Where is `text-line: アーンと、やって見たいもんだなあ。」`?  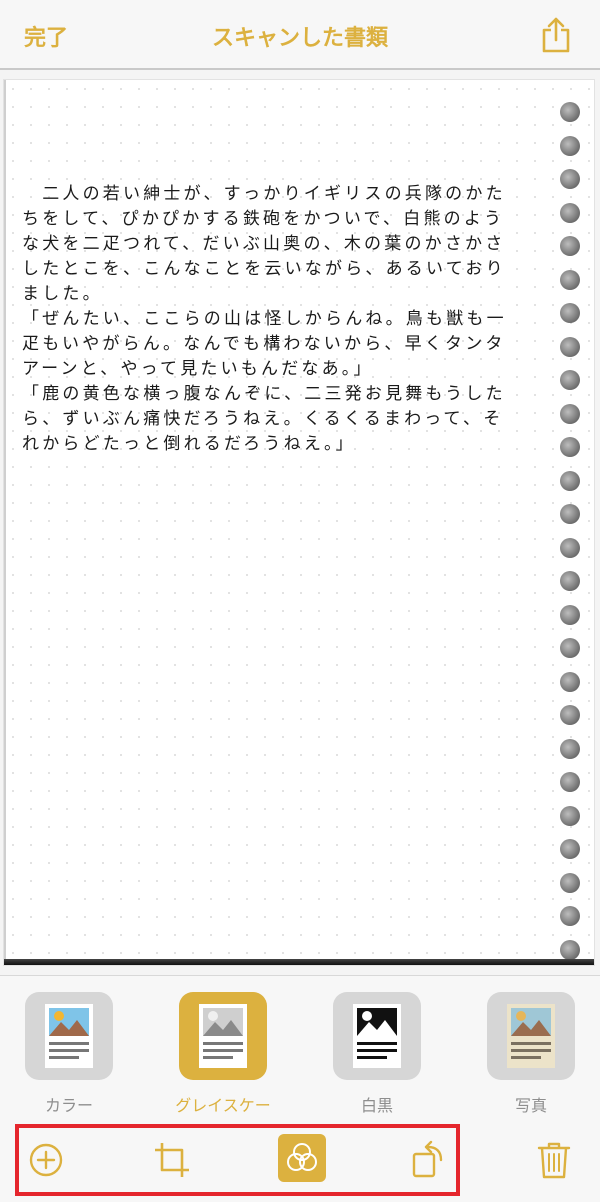 text-line: アーンと、やって見たいもんだなあ。」 is located at coordinates (198, 369).